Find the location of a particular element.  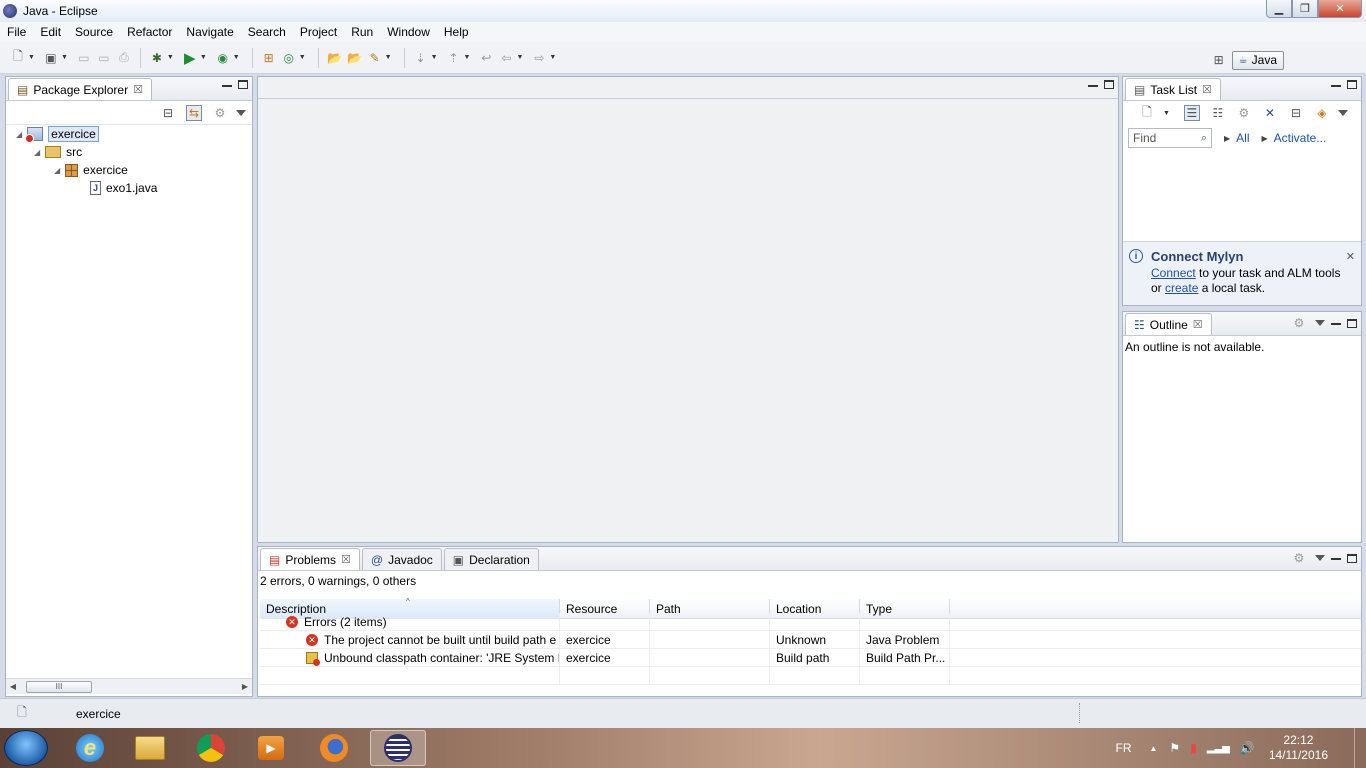

new-package-icon: ⊞ is located at coordinates (269, 58).